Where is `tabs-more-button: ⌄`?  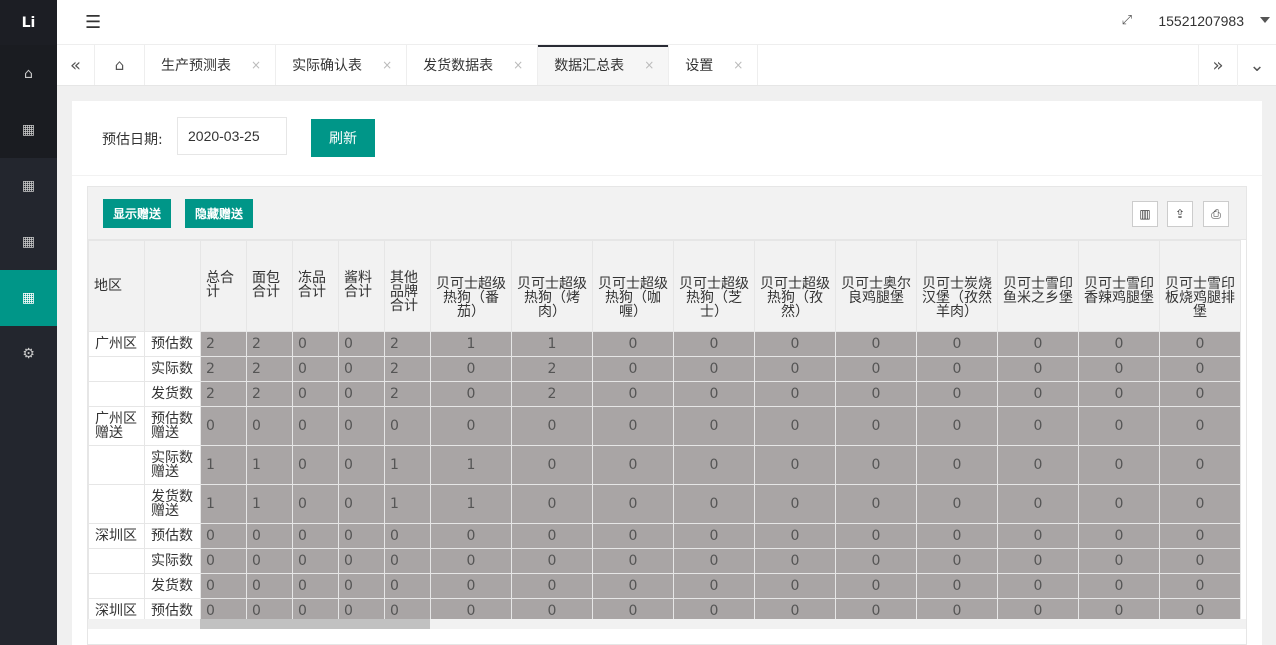 tabs-more-button: ⌄ is located at coordinates (1256, 65).